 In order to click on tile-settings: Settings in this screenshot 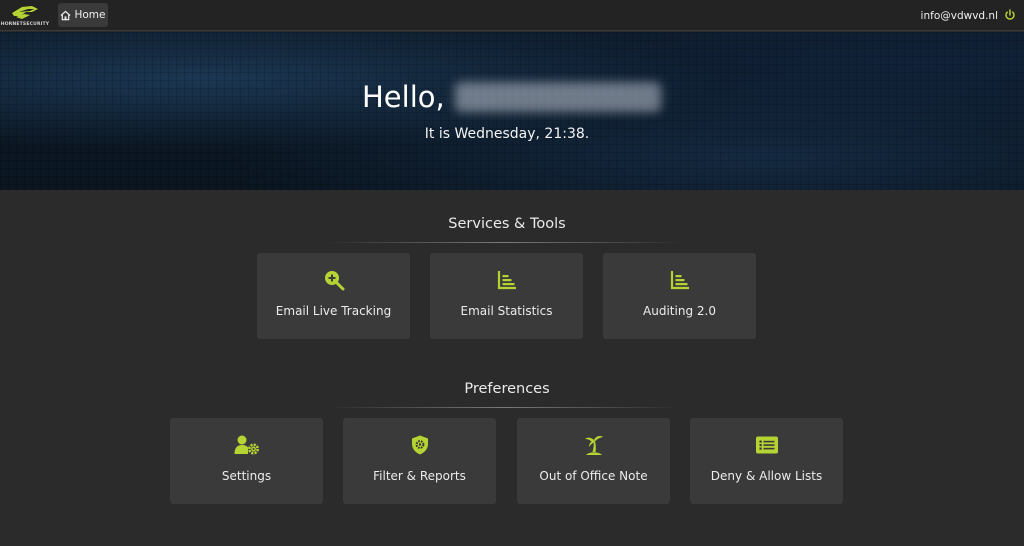, I will do `click(246, 461)`.